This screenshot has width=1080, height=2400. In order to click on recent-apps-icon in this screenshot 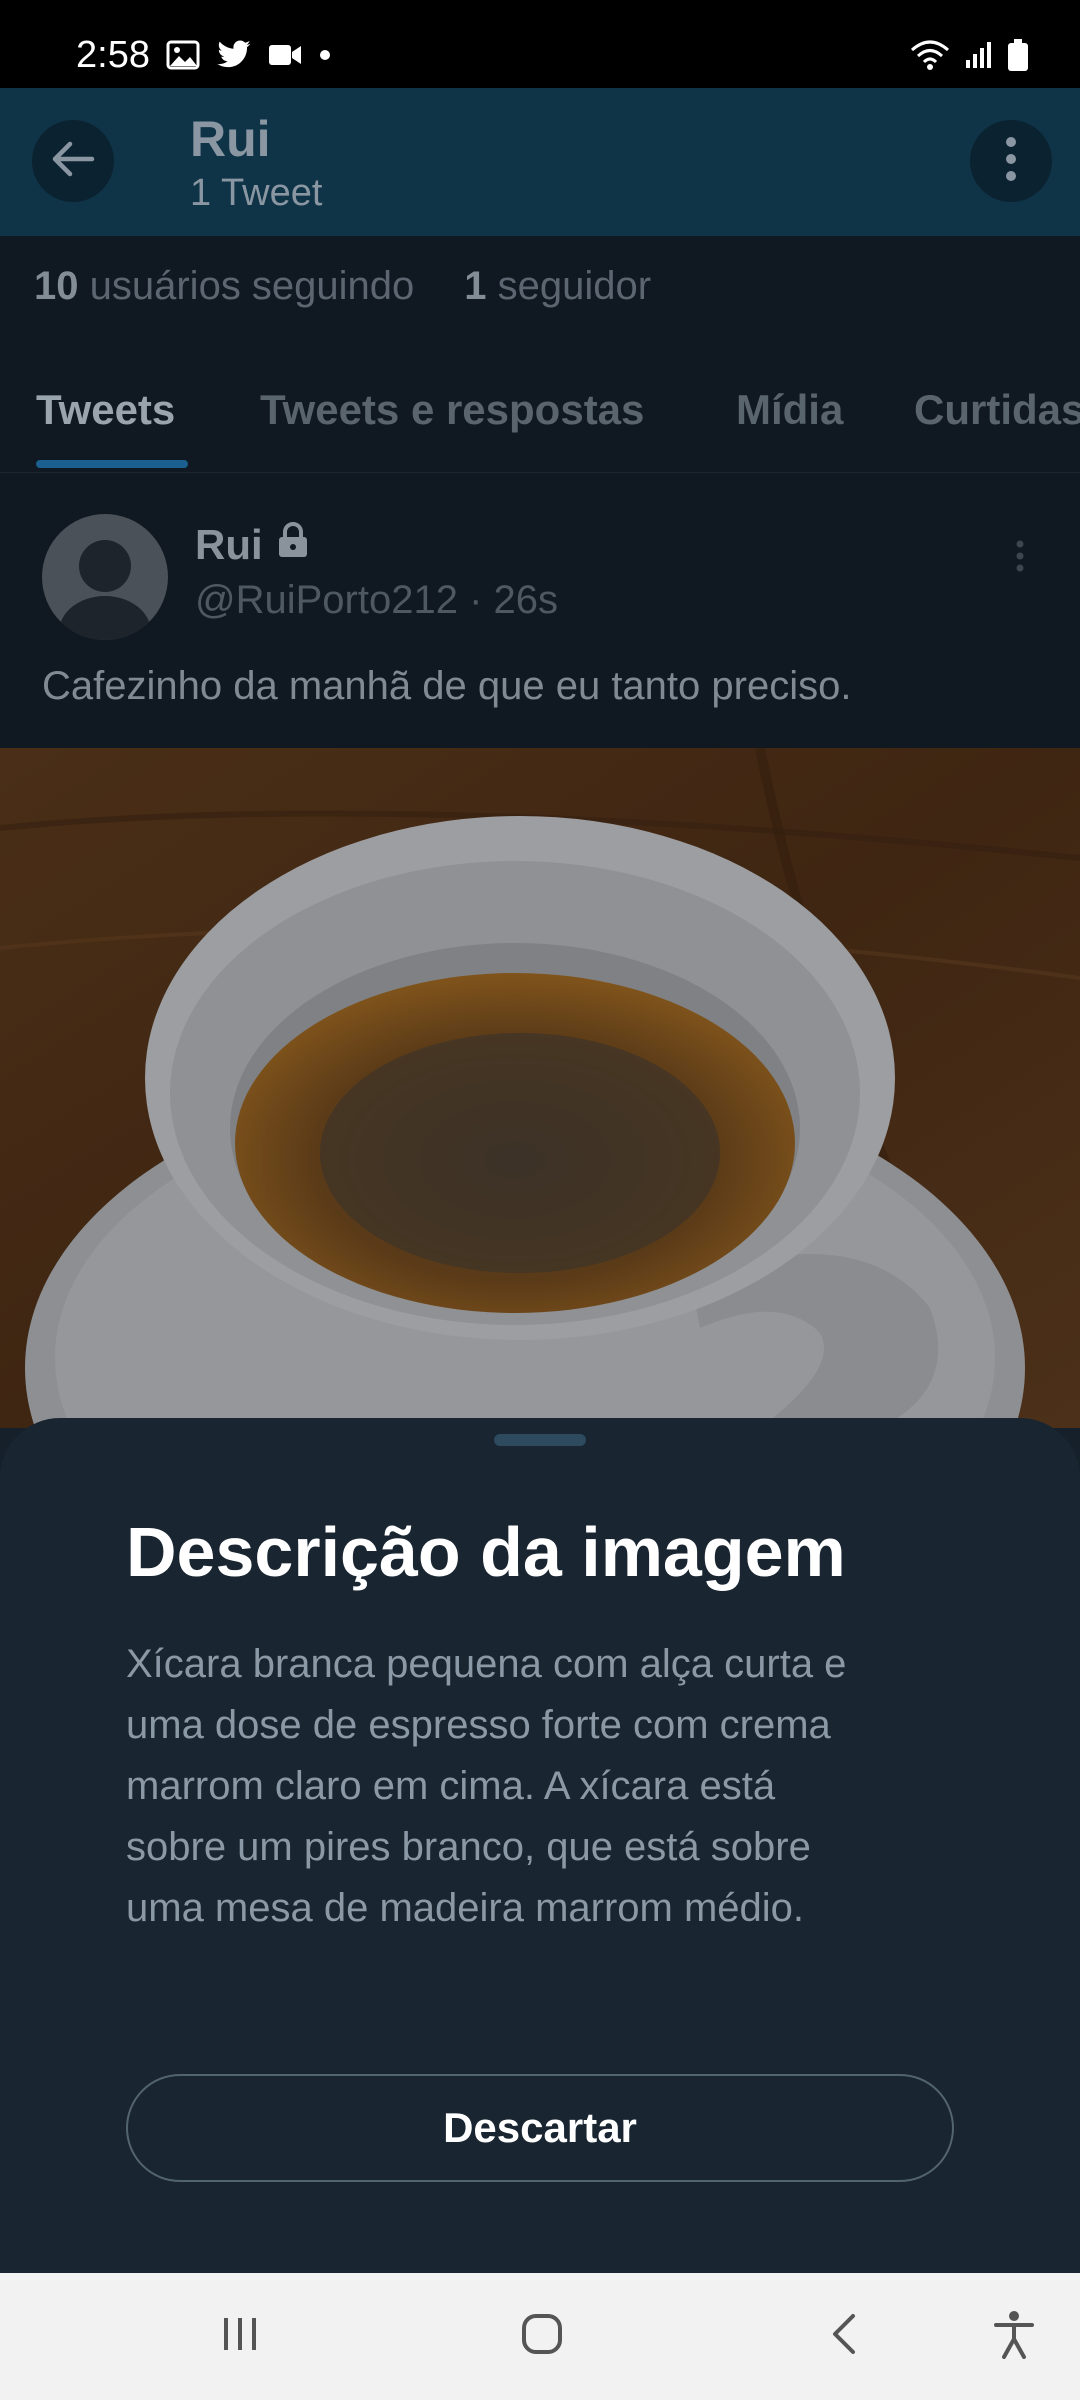, I will do `click(240, 2336)`.